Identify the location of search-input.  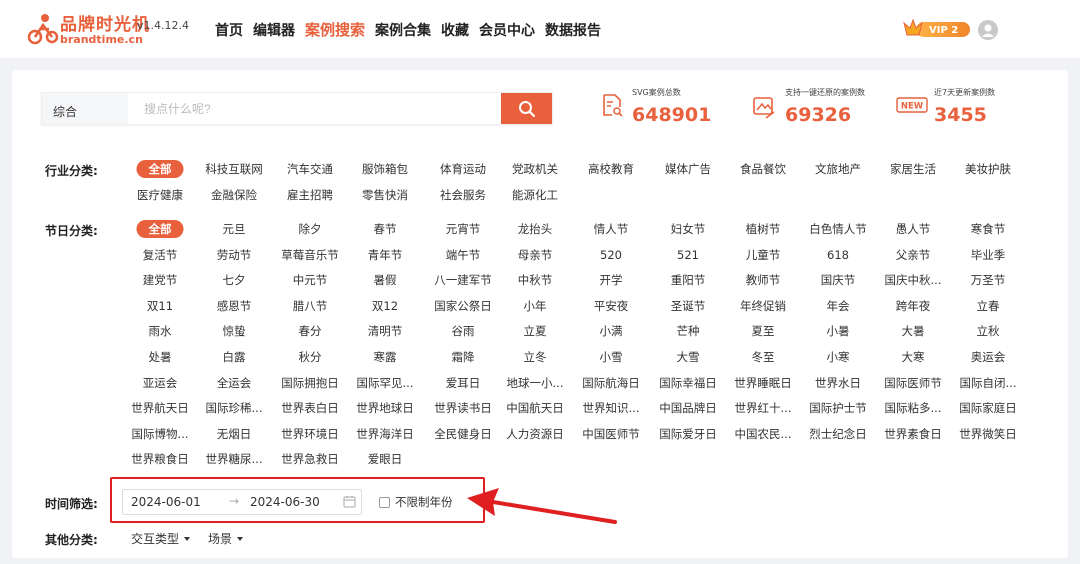
(314, 108).